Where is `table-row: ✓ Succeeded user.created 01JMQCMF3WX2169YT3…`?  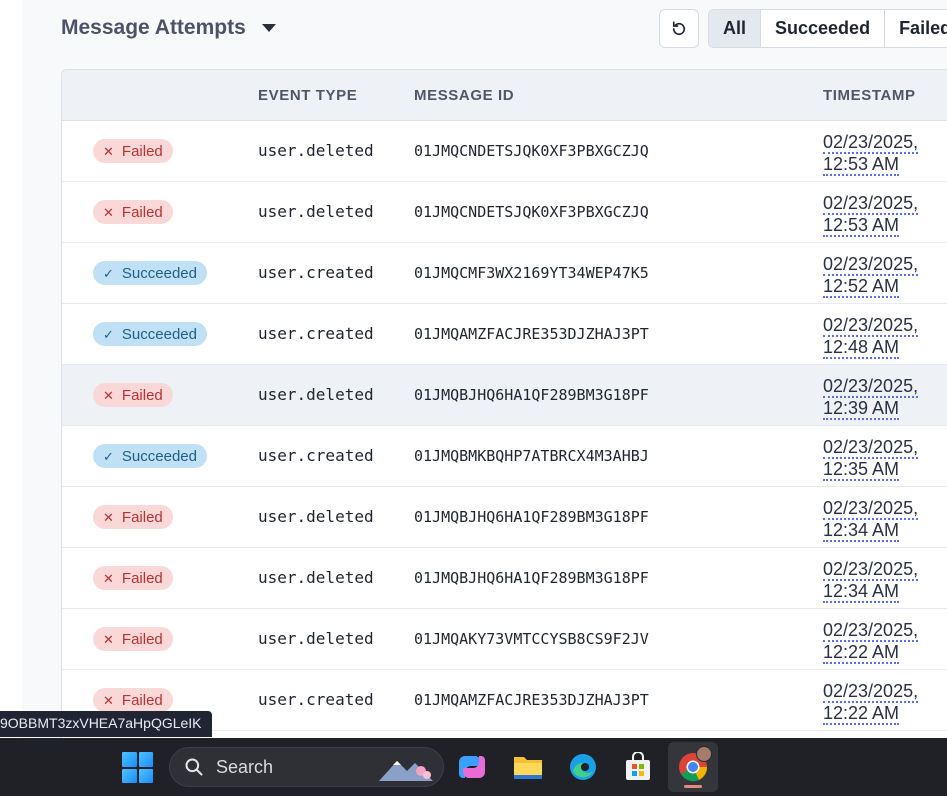 table-row: ✓ Succeeded user.created 01JMQCMF3WX2169YT3… is located at coordinates (504, 273).